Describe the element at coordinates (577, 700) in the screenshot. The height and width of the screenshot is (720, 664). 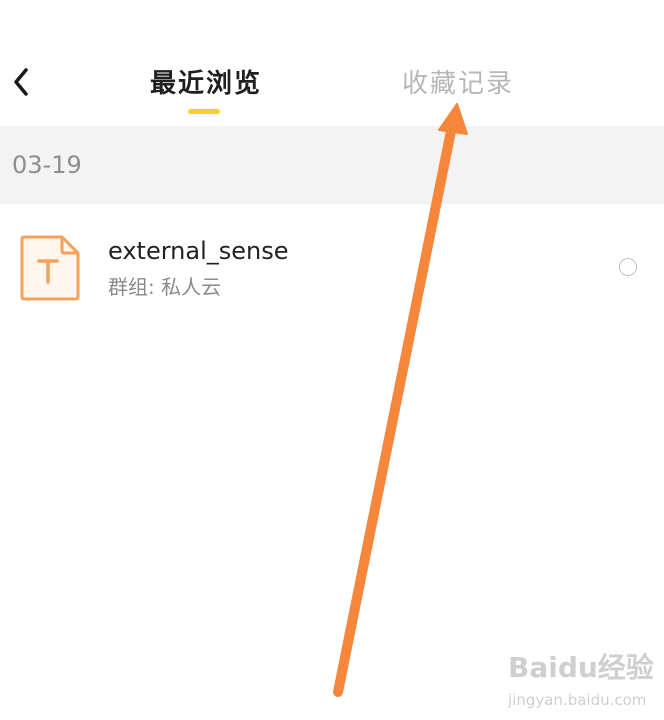
I see `watermark-url: jingyan.baidu.com` at that location.